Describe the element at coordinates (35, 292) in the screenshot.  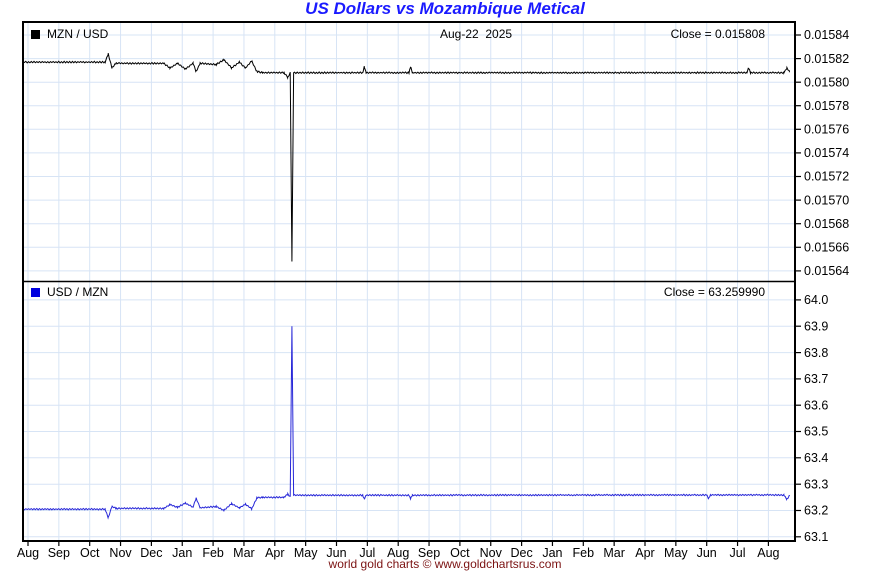
I see `usd-mzn-legend-swatch-icon` at that location.